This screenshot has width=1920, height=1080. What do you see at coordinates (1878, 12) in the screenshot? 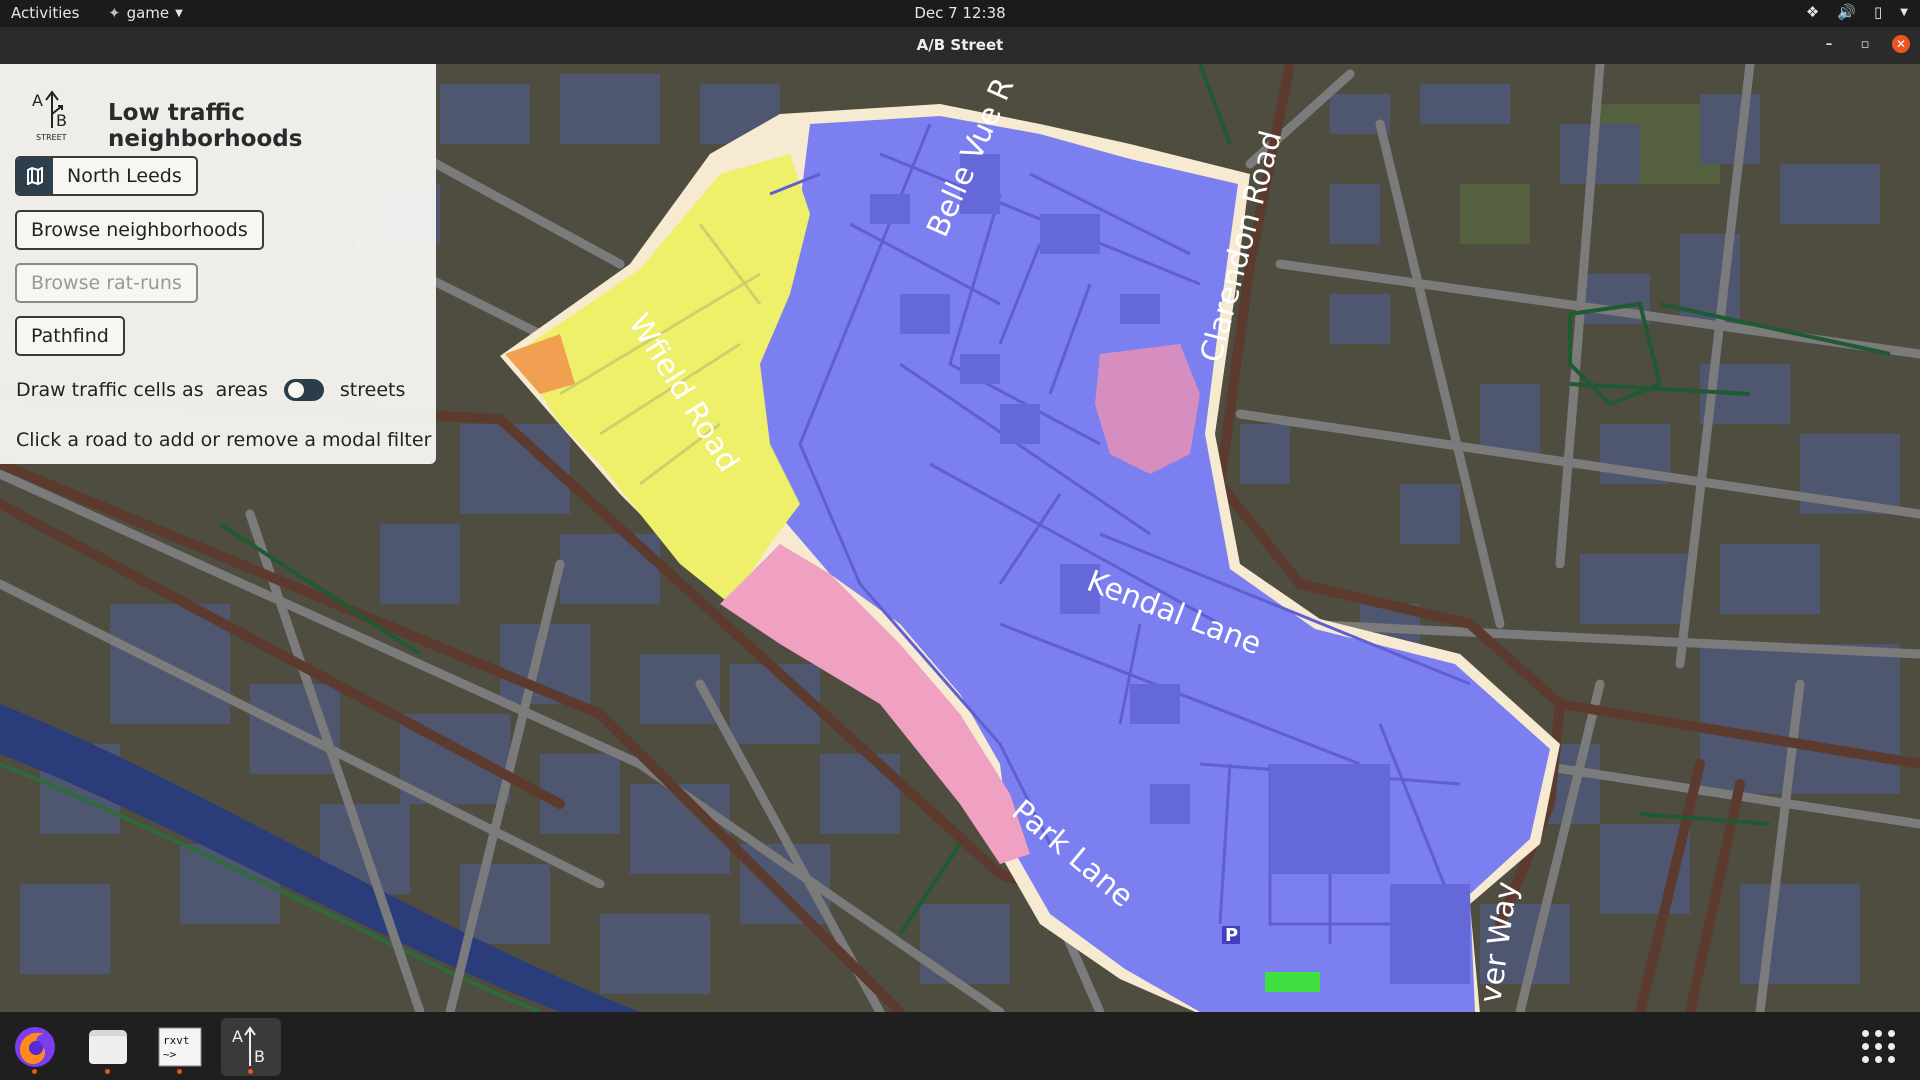
I see `battery-icon: ▯` at bounding box center [1878, 12].